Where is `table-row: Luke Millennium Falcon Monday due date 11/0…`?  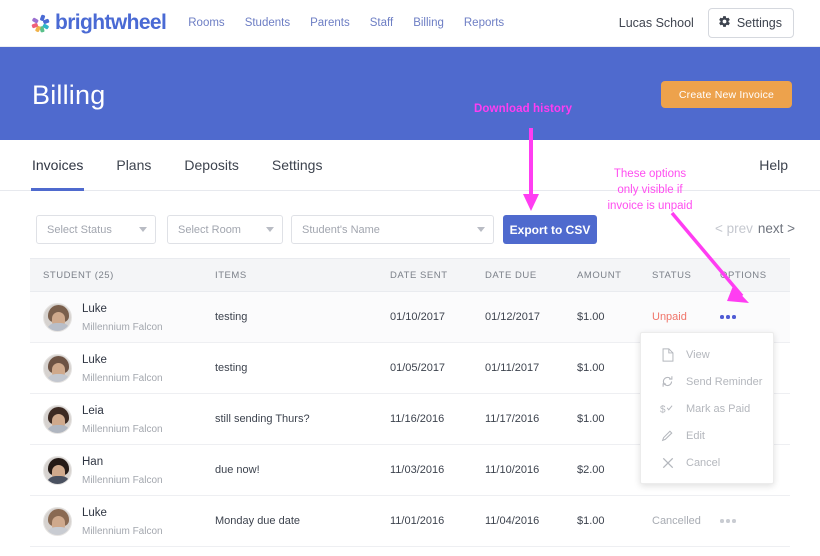
table-row: Luke Millennium Falcon Monday due date 11/0… is located at coordinates (410, 521).